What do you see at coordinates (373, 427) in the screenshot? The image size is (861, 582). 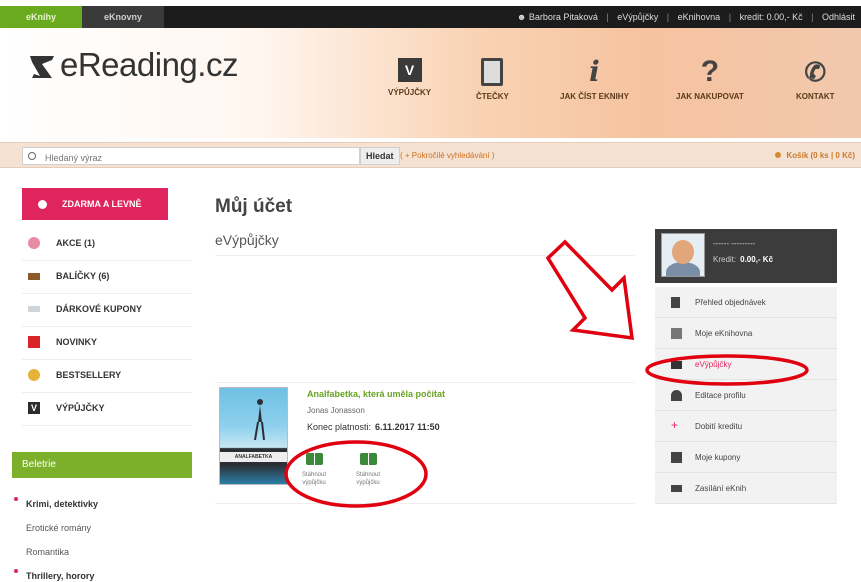 I see `book-validity: Konec platnosti: 6.11.2017 11:50` at bounding box center [373, 427].